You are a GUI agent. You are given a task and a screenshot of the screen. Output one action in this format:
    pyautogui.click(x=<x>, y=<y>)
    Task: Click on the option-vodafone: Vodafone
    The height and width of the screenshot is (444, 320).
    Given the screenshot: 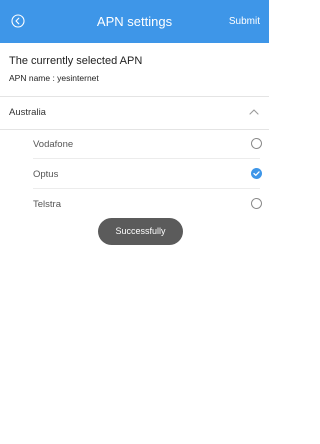 What is the action you would take?
    pyautogui.click(x=146, y=144)
    